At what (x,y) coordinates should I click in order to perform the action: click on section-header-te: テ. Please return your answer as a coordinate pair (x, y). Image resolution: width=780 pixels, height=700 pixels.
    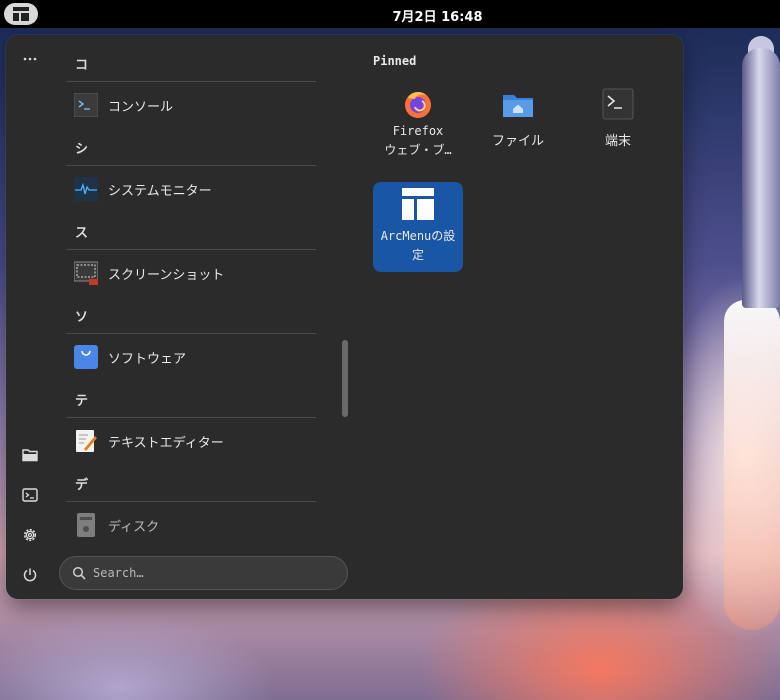
    Looking at the image, I should click on (191, 400).